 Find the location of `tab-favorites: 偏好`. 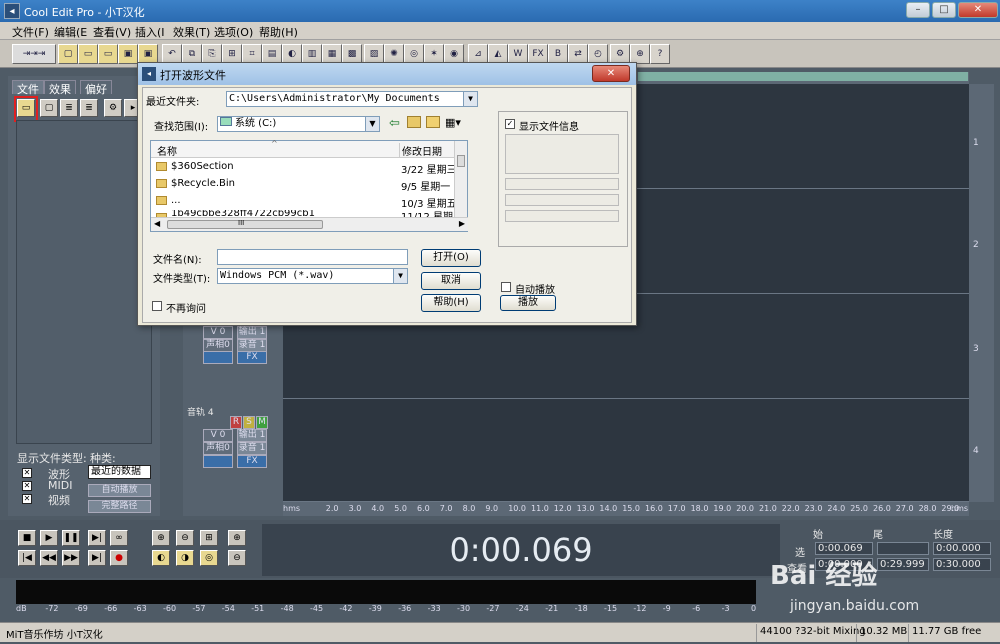

tab-favorites: 偏好 is located at coordinates (96, 88).